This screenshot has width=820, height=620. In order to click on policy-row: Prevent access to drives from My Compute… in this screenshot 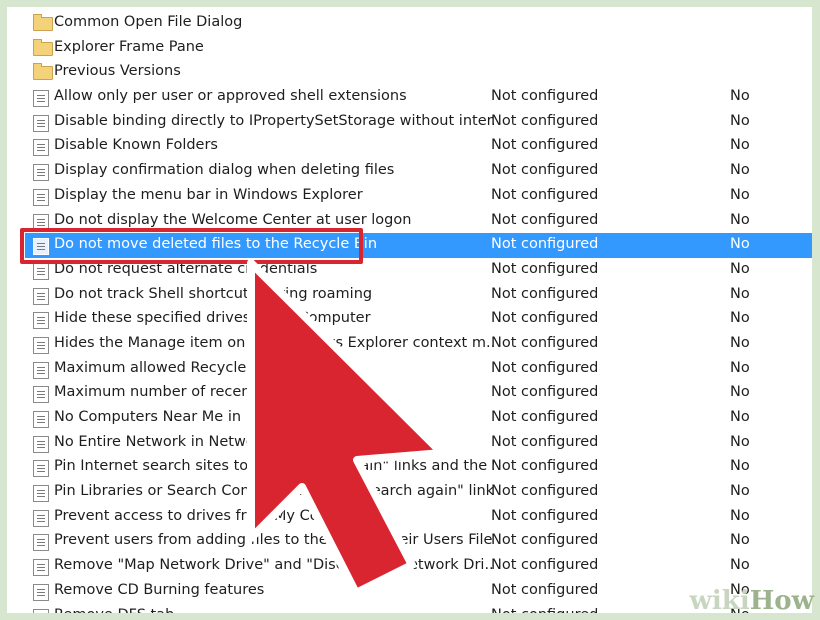, I will do `click(418, 517)`.